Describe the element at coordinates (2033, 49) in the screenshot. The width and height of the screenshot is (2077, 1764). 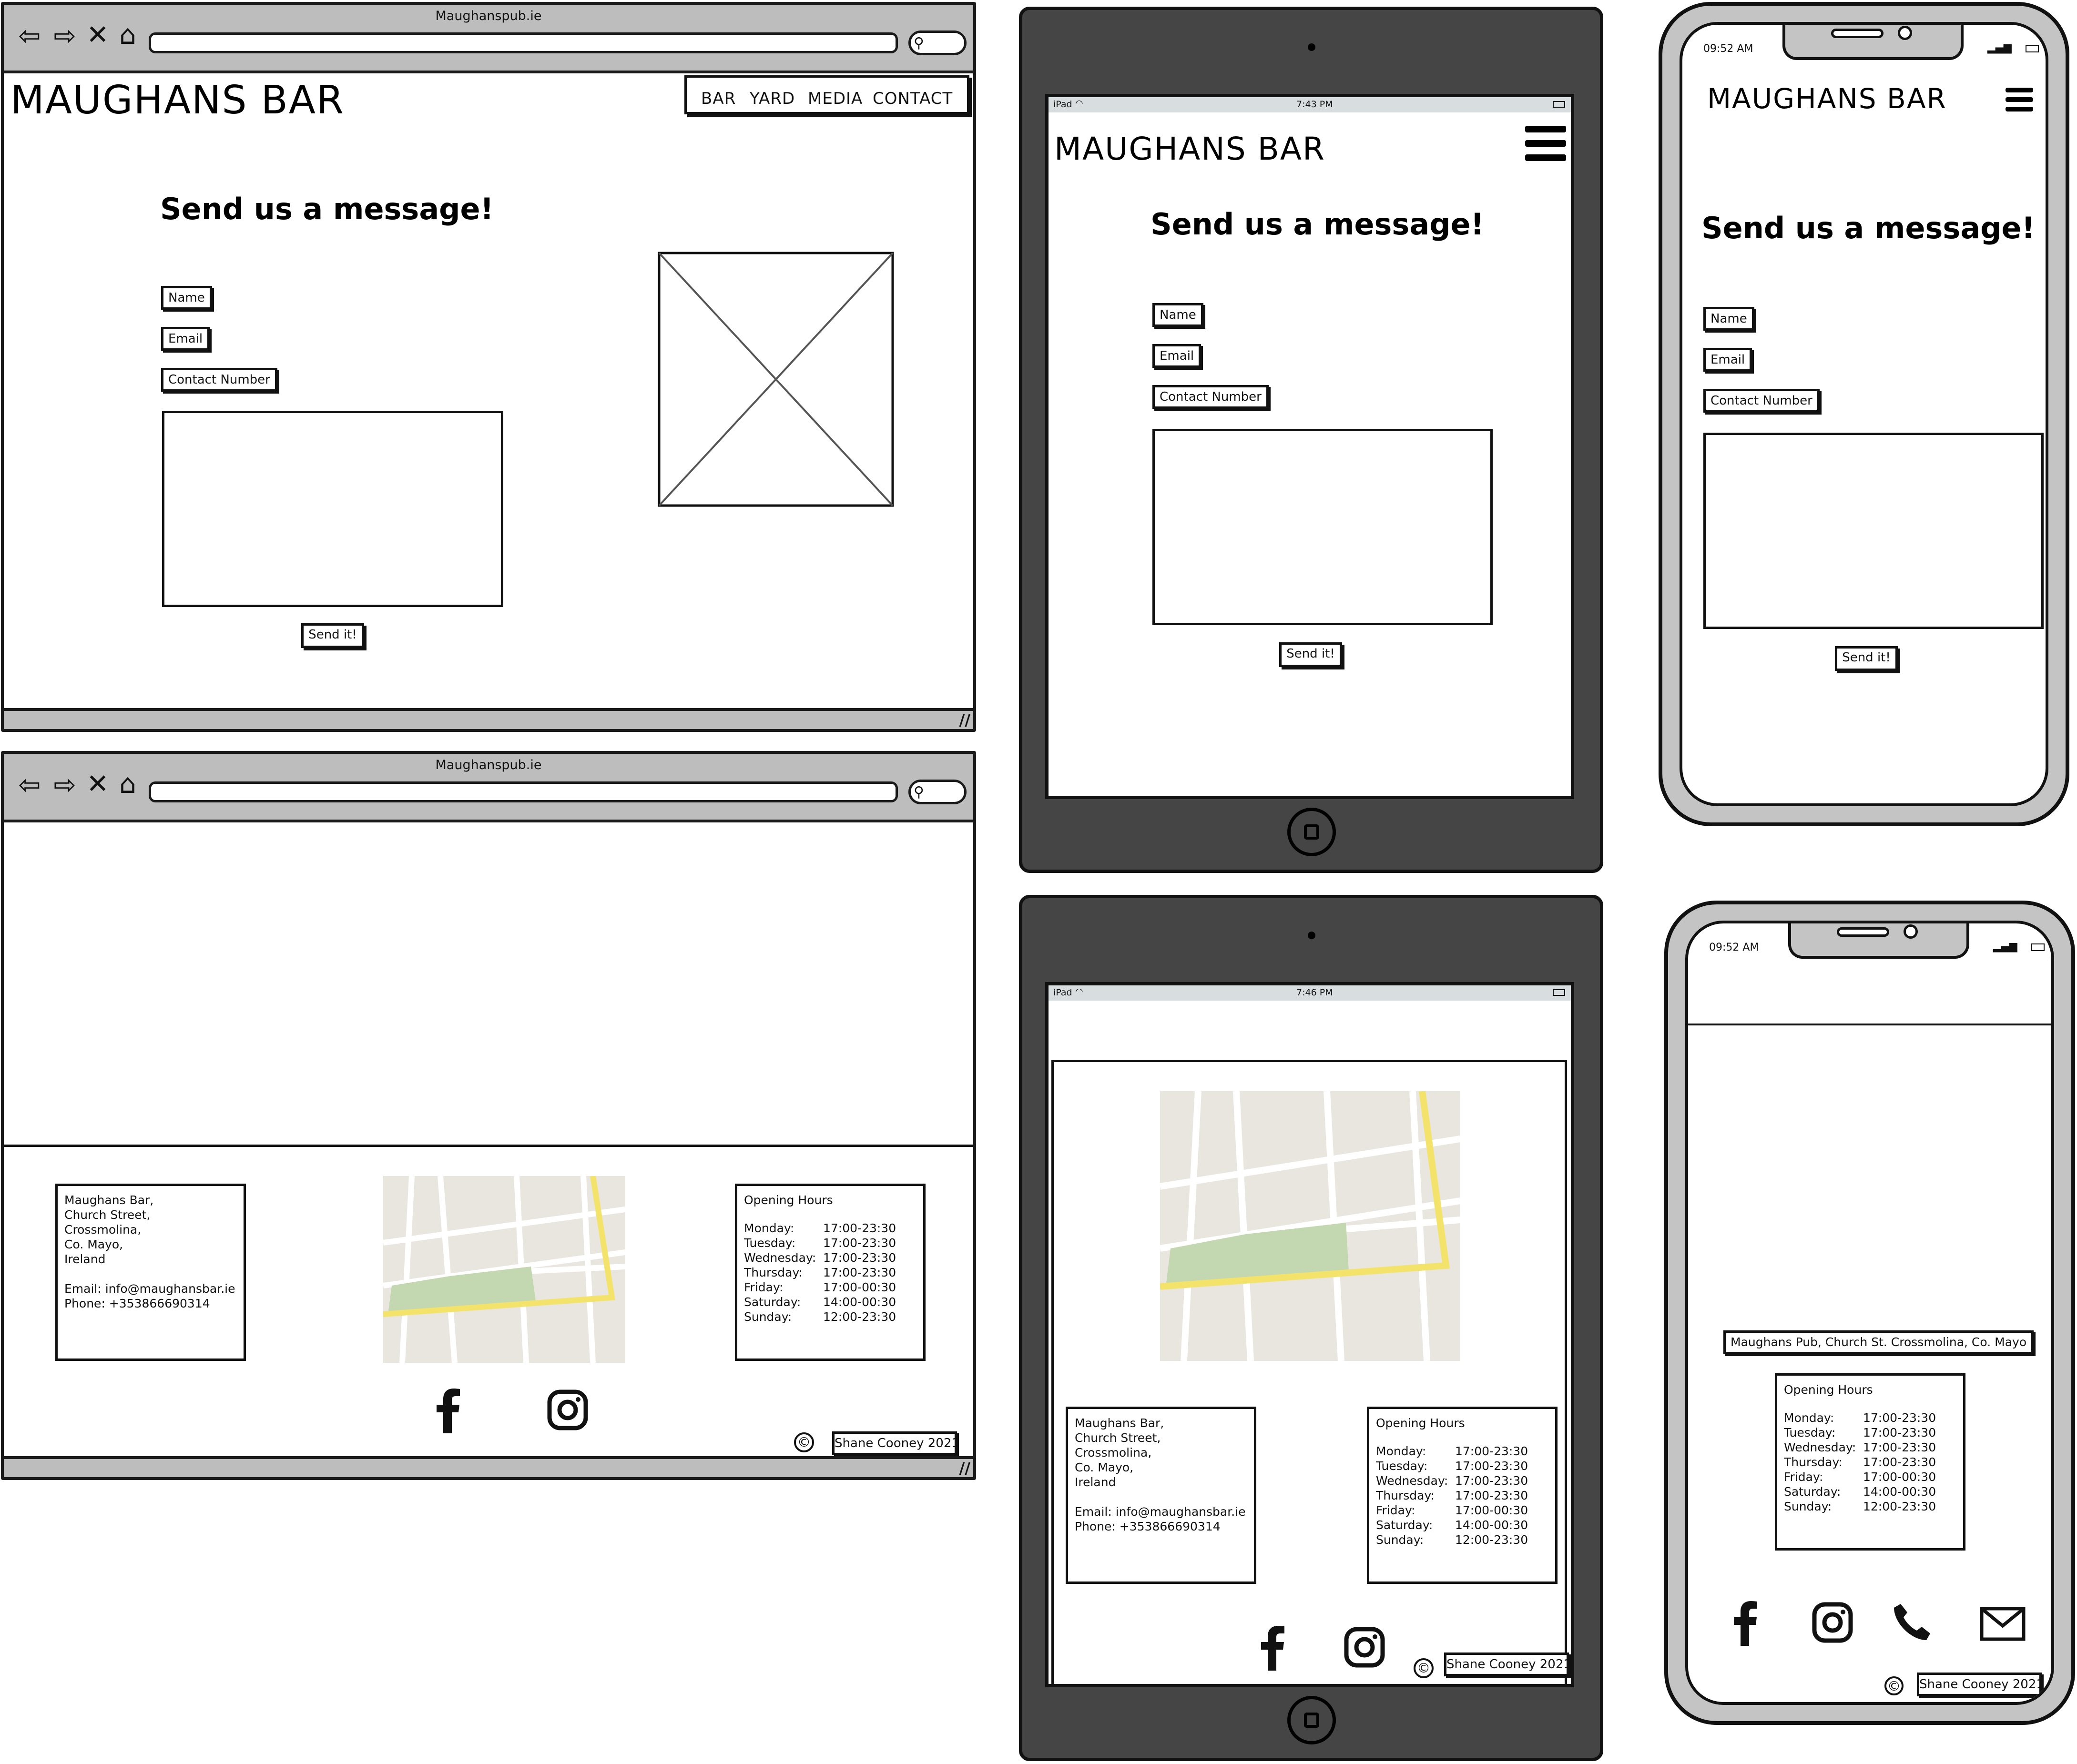
I see `battery-icon` at that location.